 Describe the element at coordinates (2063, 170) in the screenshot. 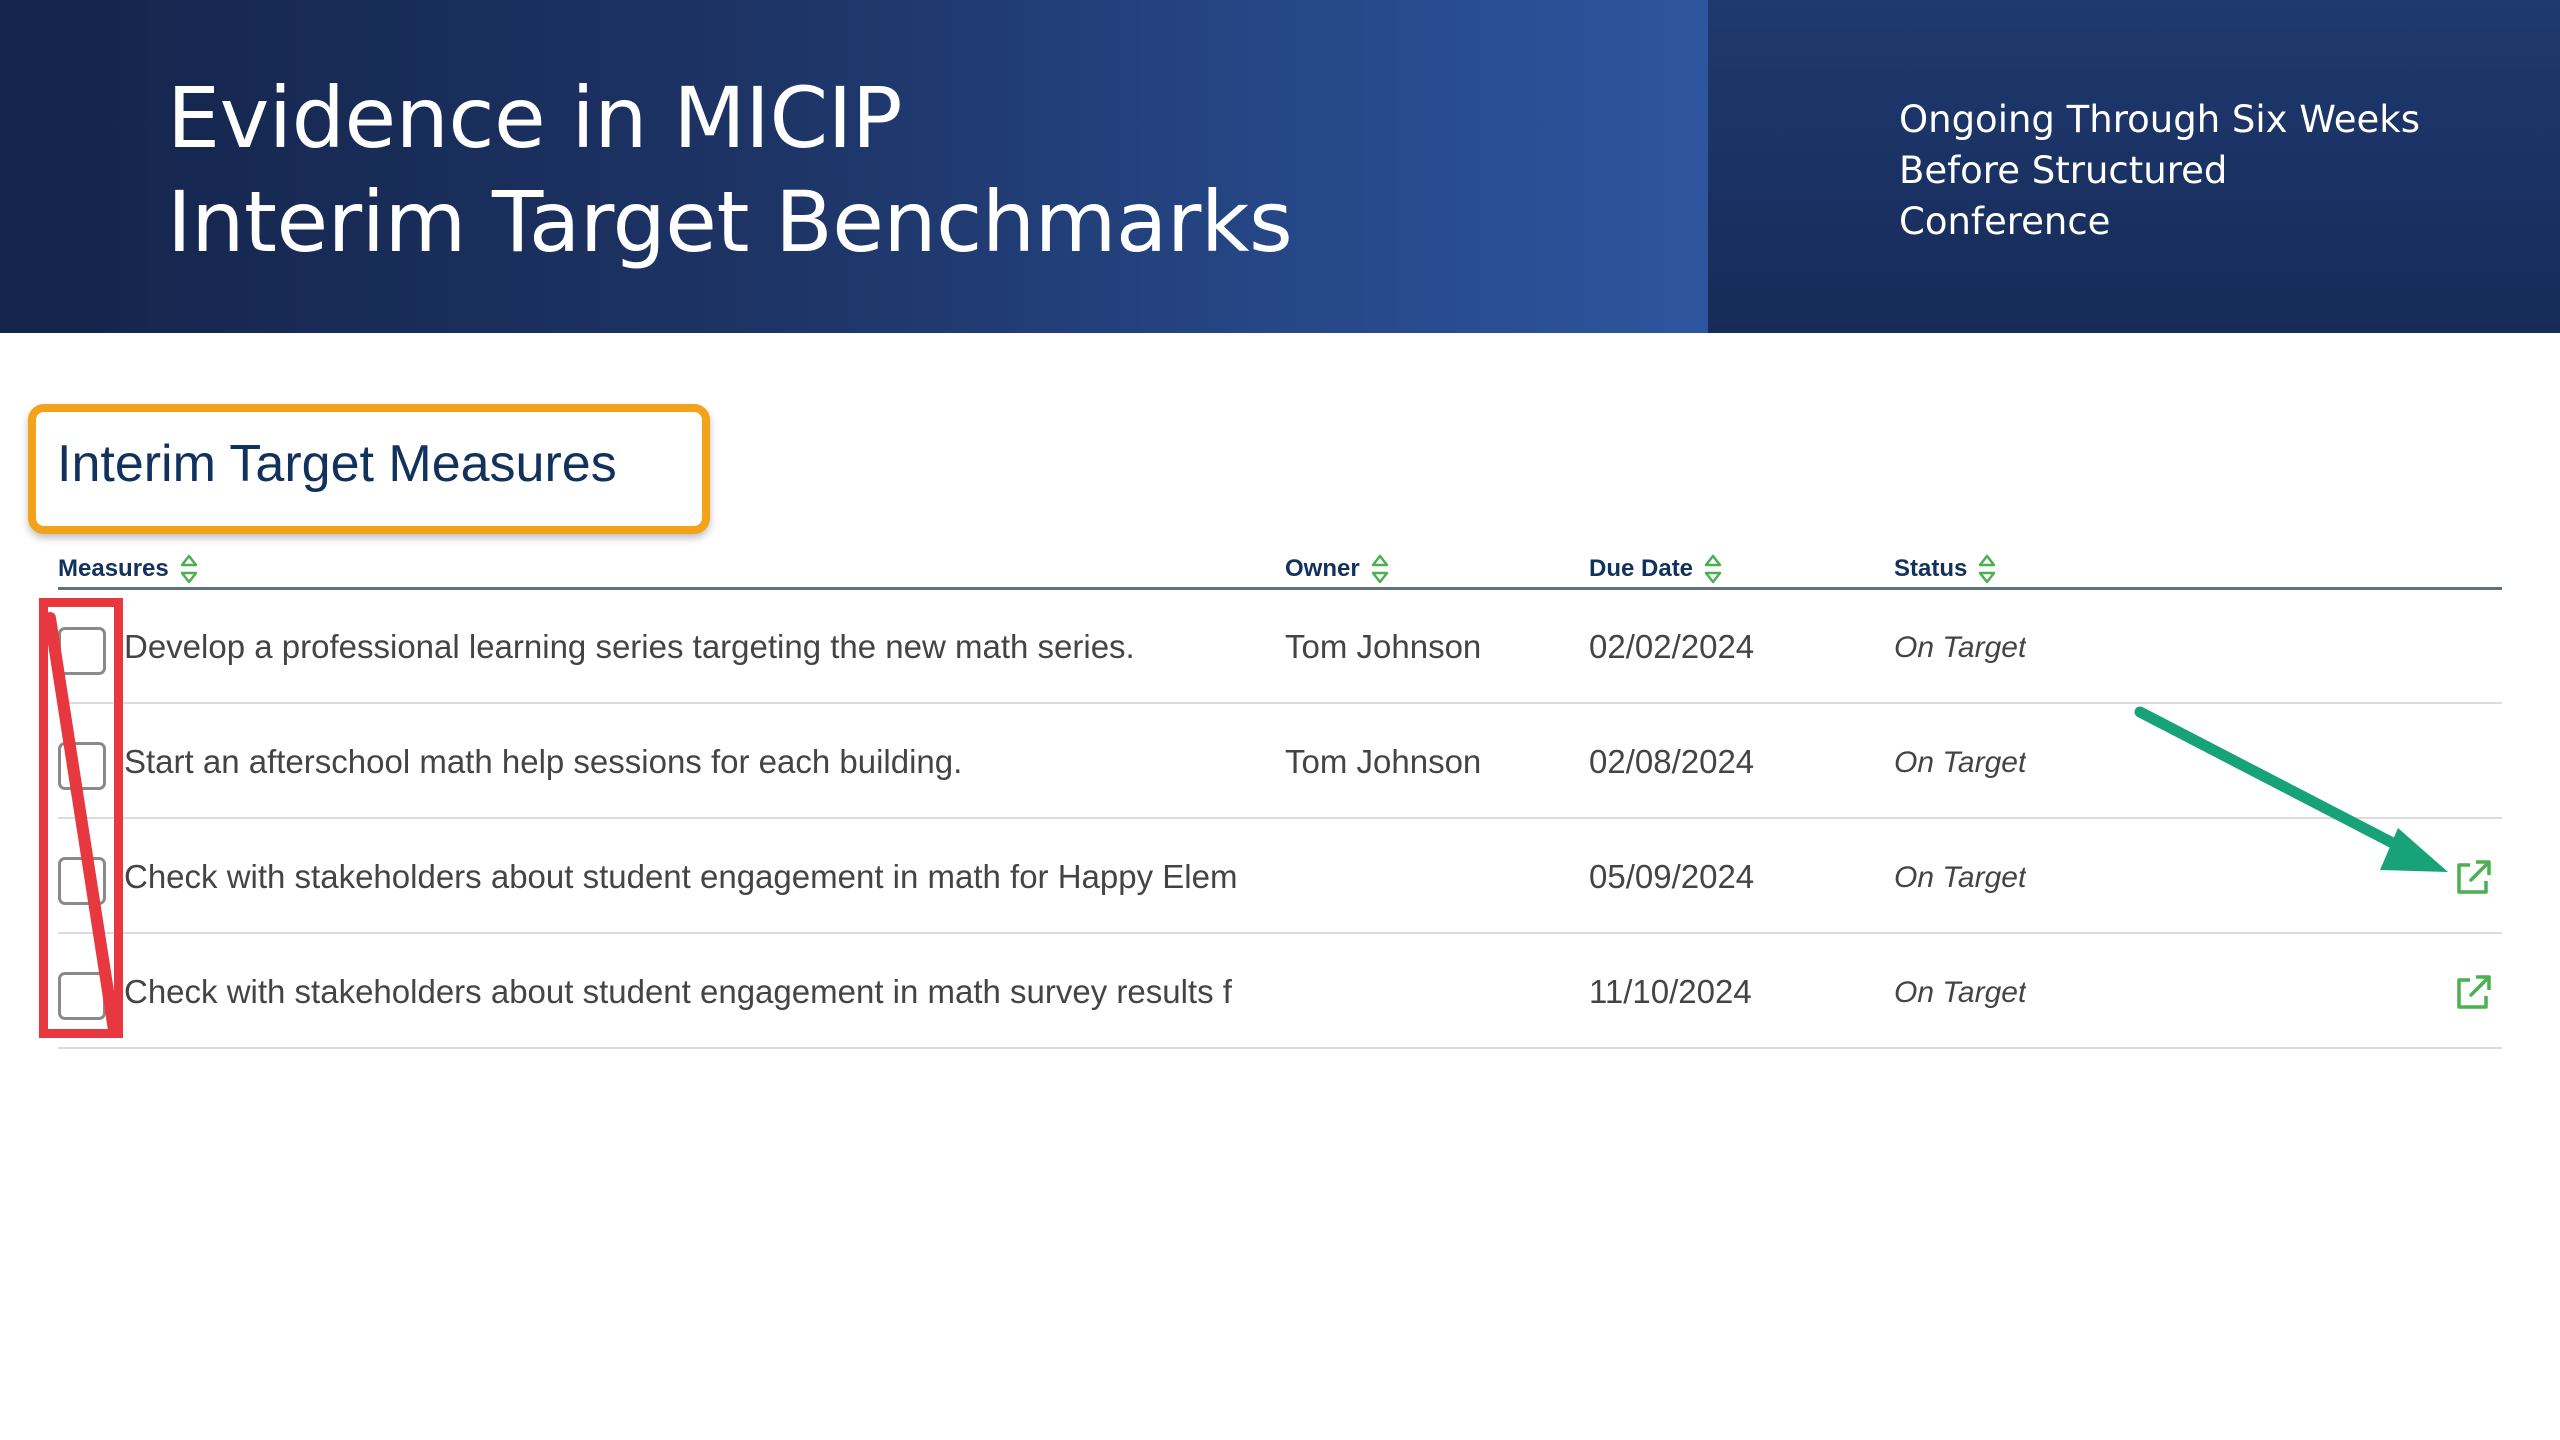

I see `slide-subtitle-line-2: Before Structured` at that location.